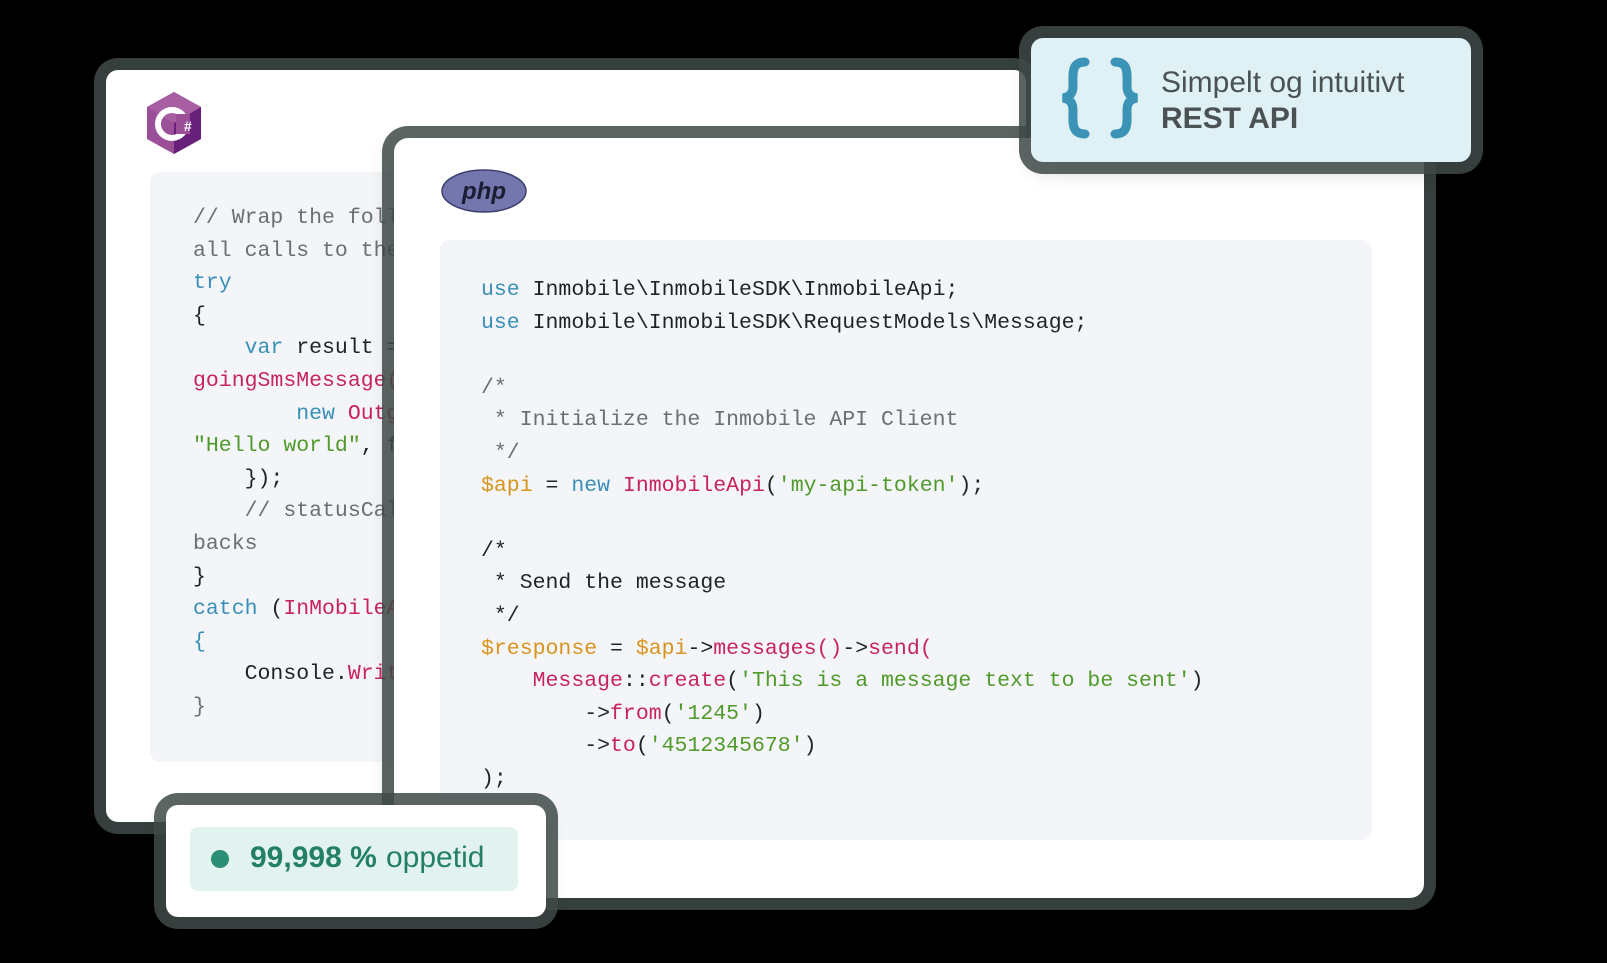  What do you see at coordinates (623, 746) in the screenshot?
I see `code-token: to` at bounding box center [623, 746].